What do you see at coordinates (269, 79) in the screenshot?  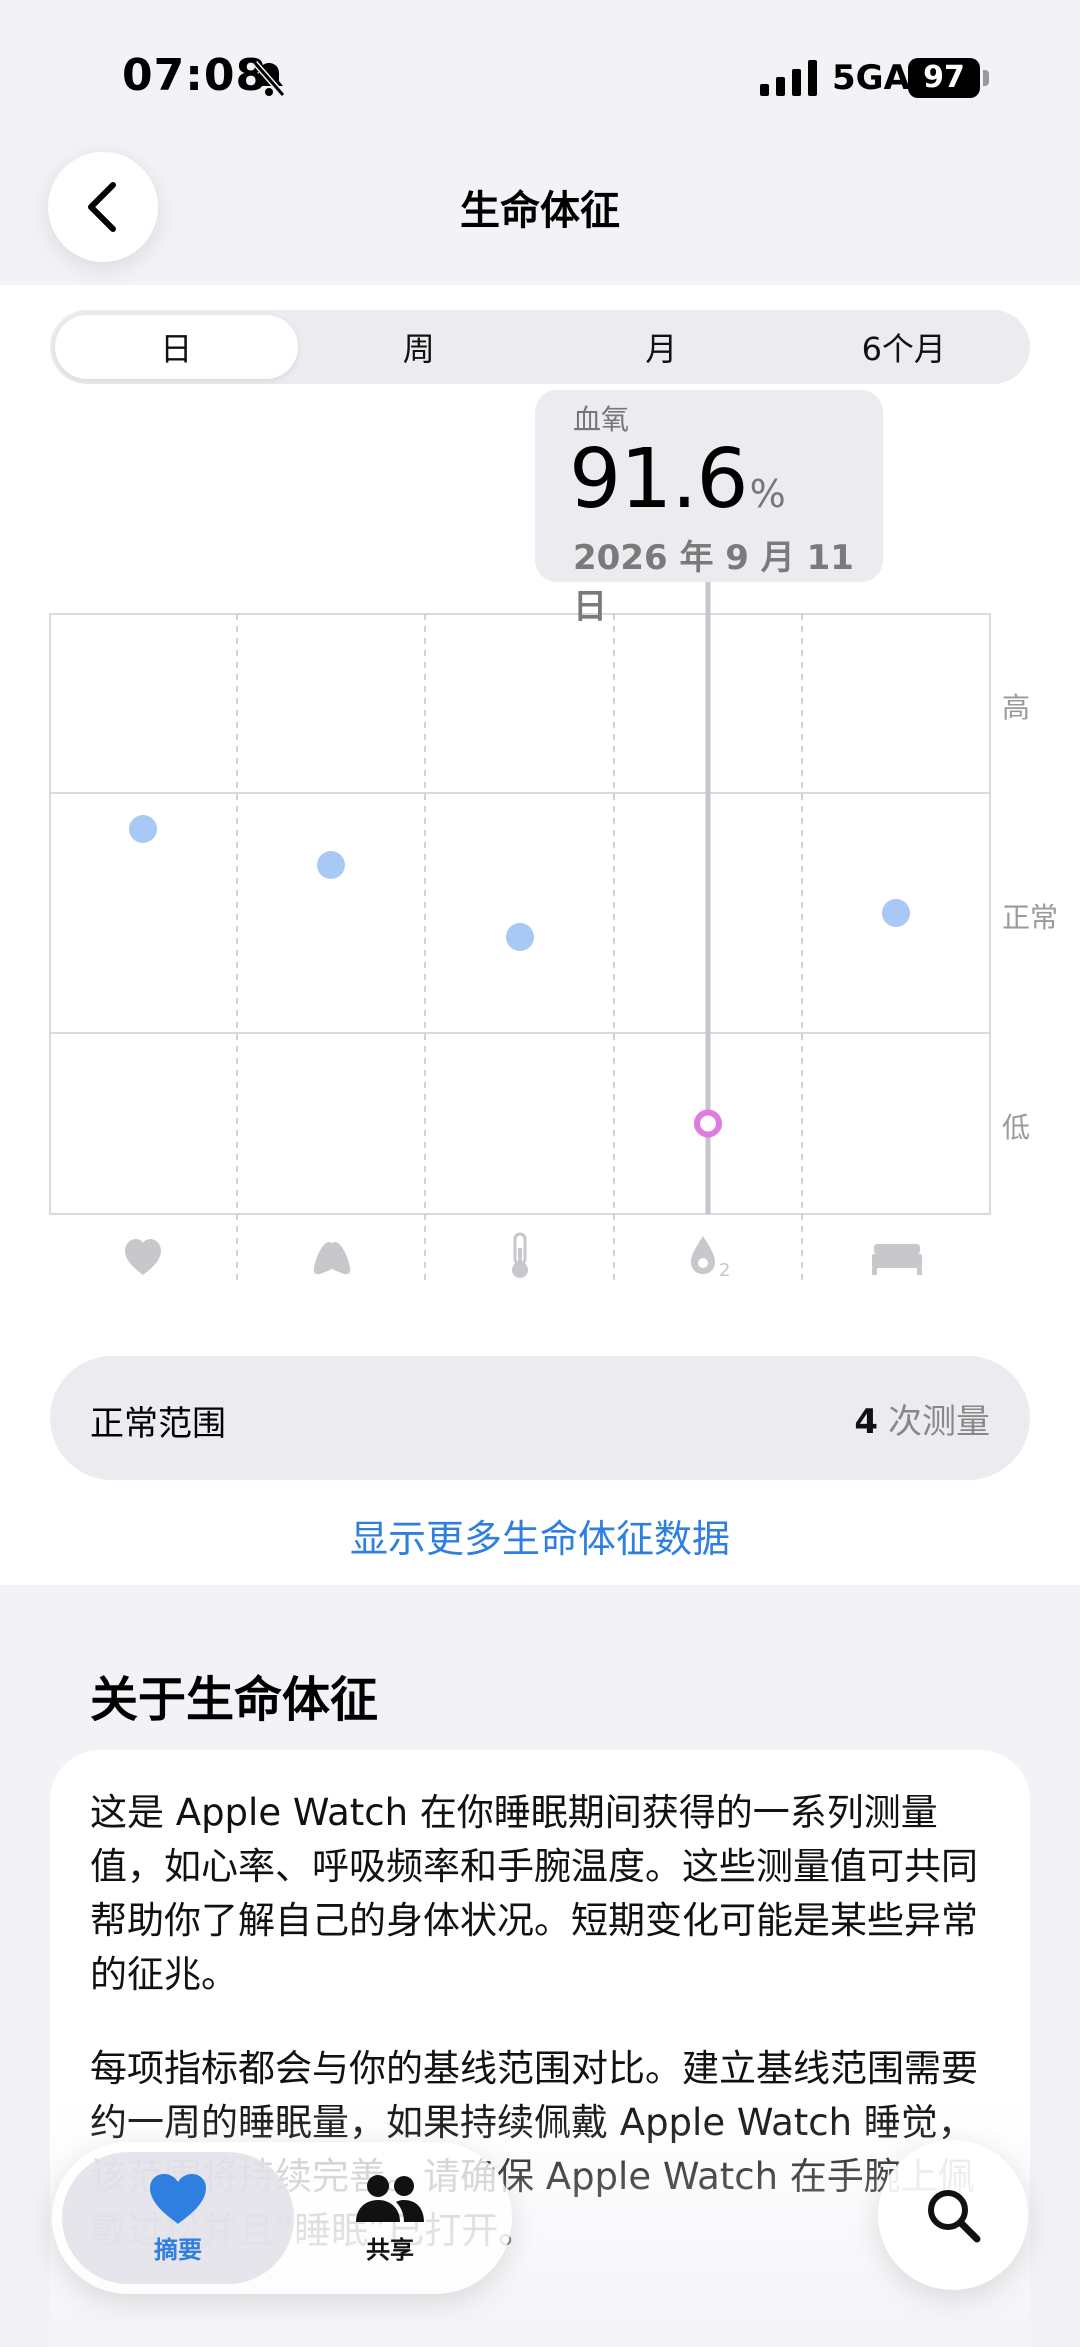 I see `bell-slash-icon` at bounding box center [269, 79].